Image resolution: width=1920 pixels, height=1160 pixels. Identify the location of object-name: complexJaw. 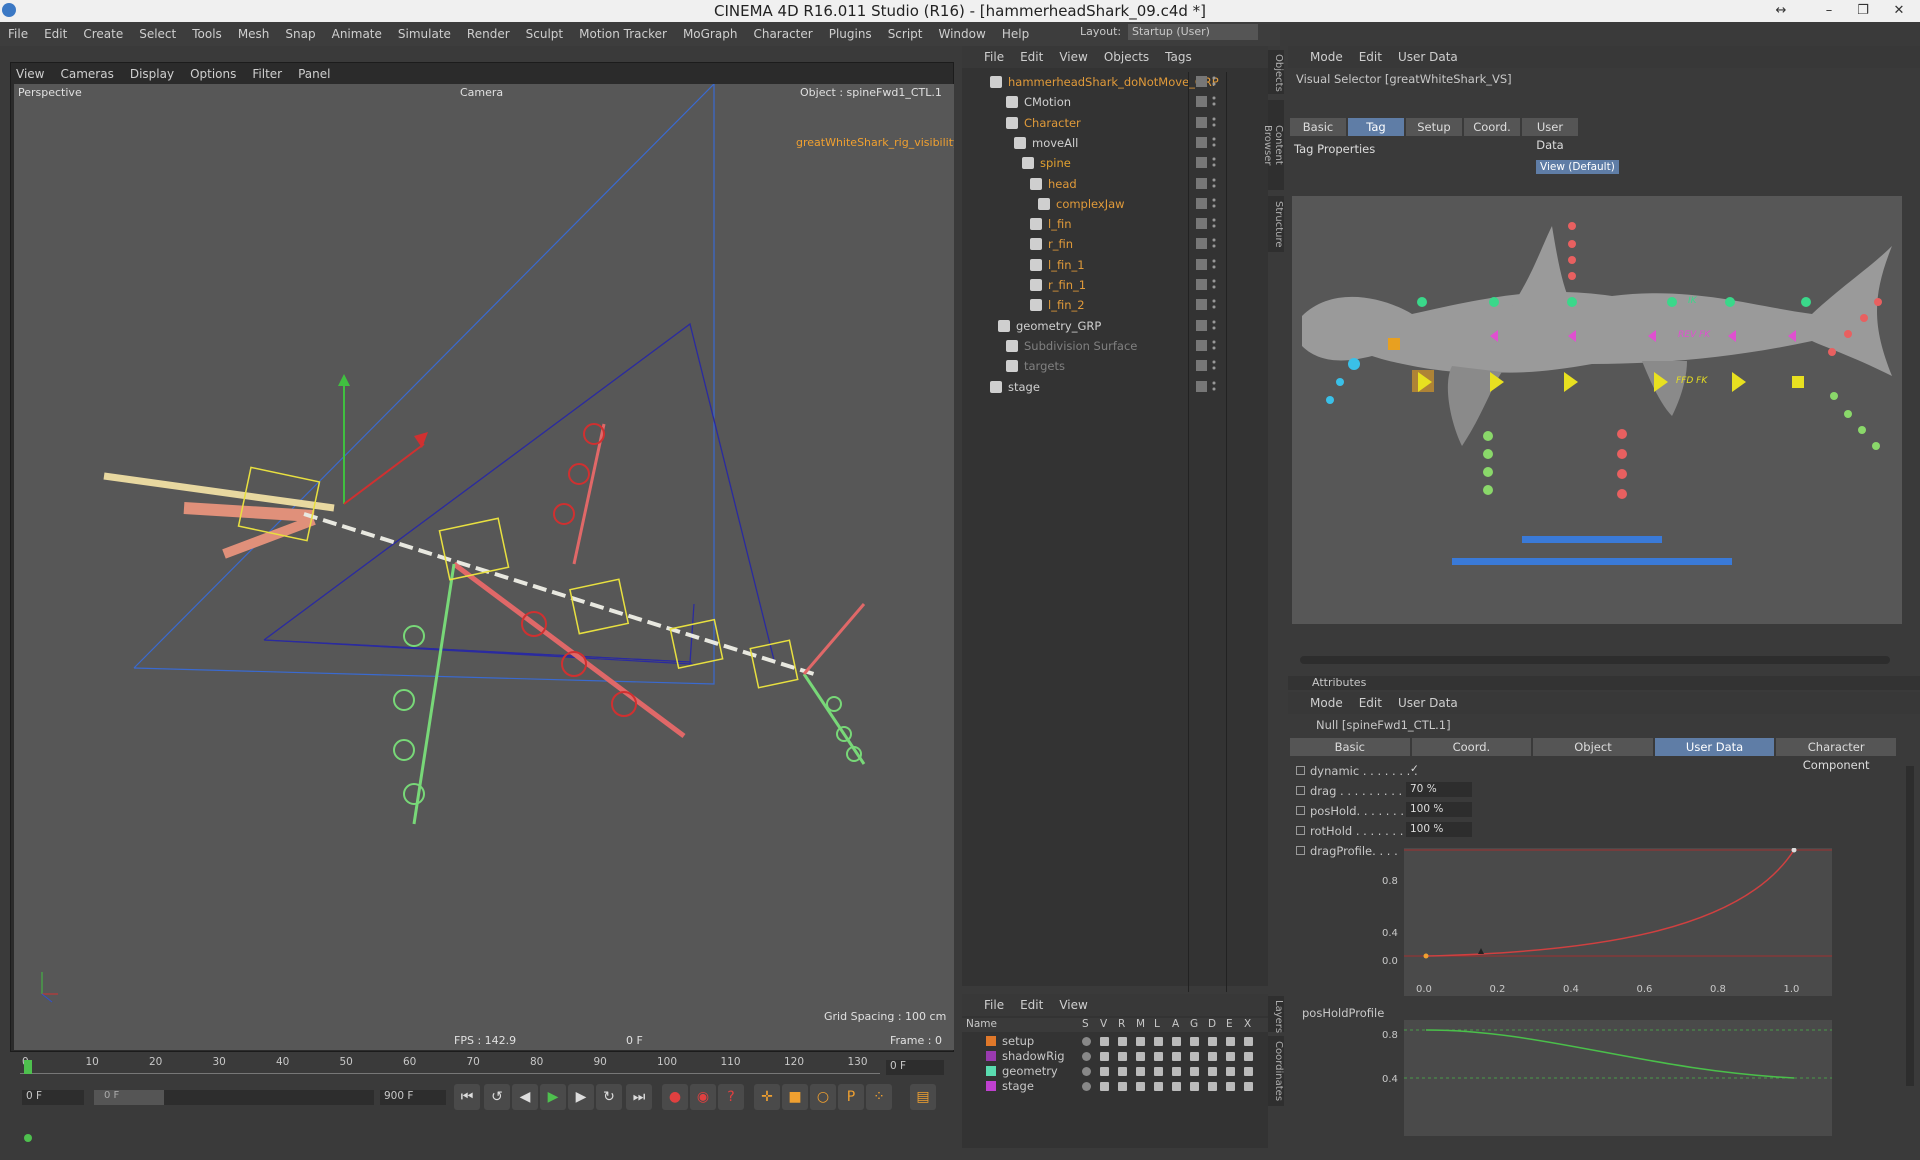
(1090, 204).